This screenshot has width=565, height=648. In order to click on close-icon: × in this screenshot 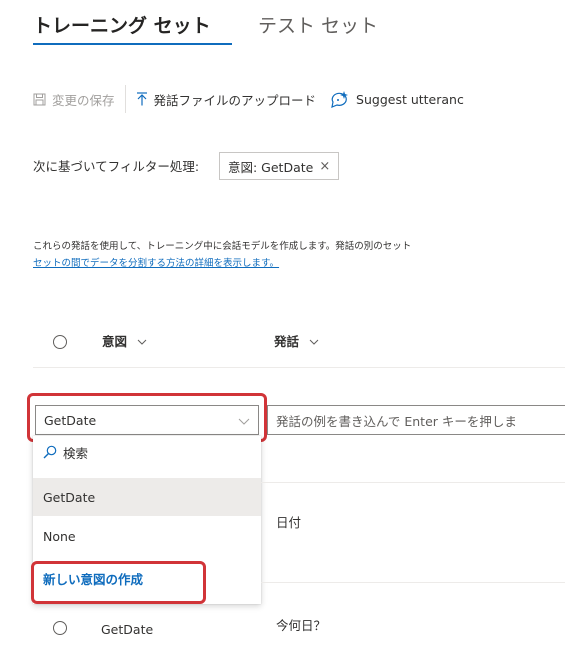, I will do `click(324, 166)`.